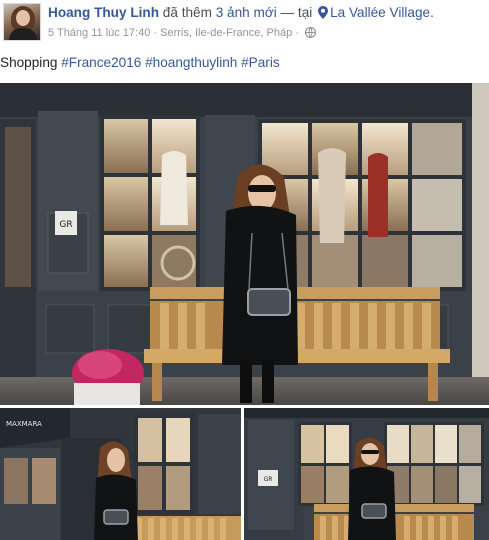  Describe the element at coordinates (296, 12) in the screenshot. I see `location-separator: — tại` at that location.